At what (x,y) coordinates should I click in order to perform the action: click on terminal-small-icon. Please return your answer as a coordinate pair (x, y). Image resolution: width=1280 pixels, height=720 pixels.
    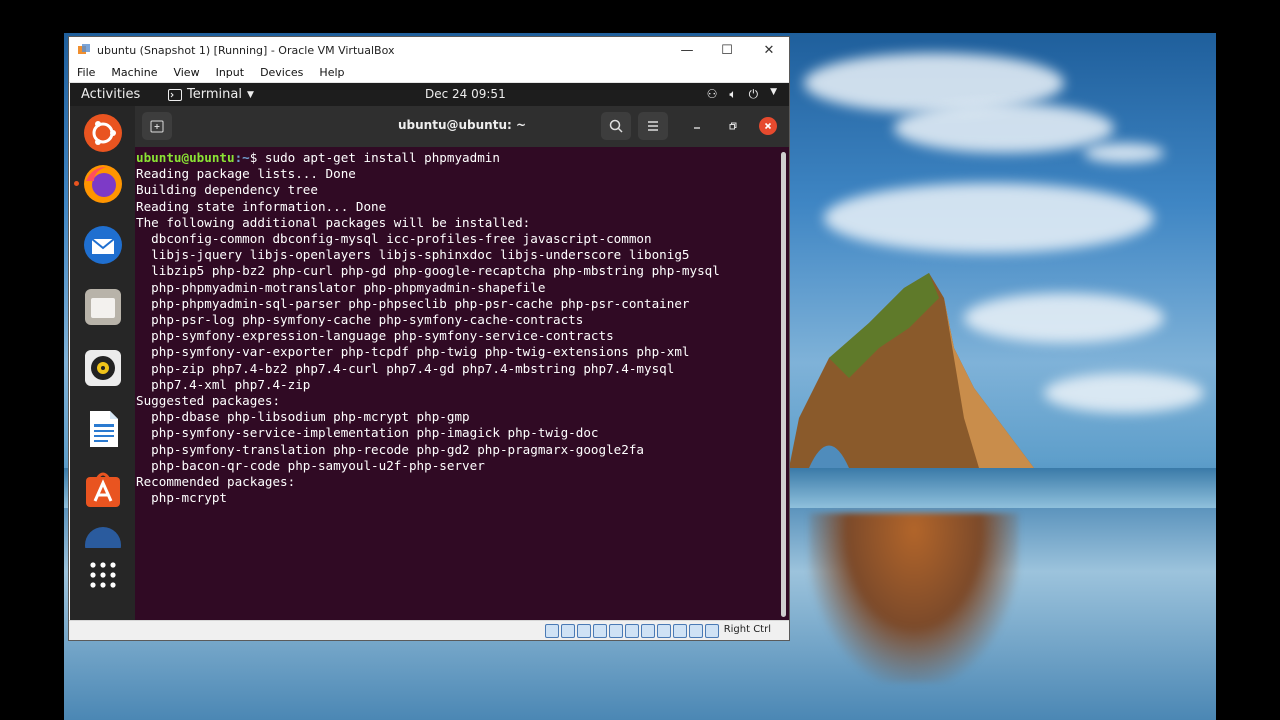
    Looking at the image, I should click on (175, 94).